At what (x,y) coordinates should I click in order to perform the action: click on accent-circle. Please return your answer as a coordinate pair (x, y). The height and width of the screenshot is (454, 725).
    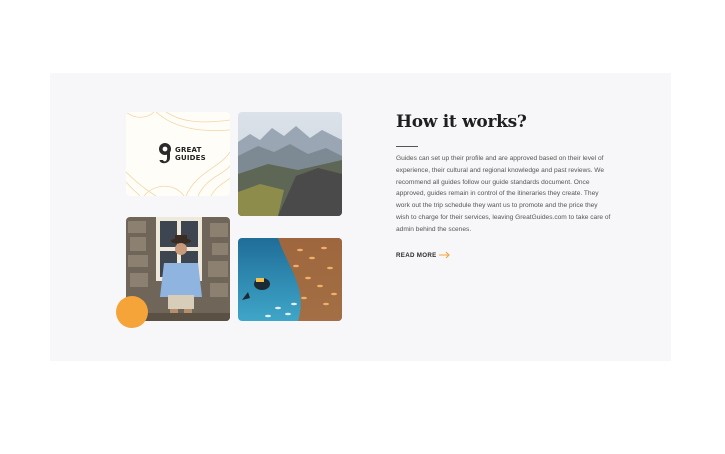
    Looking at the image, I should click on (132, 312).